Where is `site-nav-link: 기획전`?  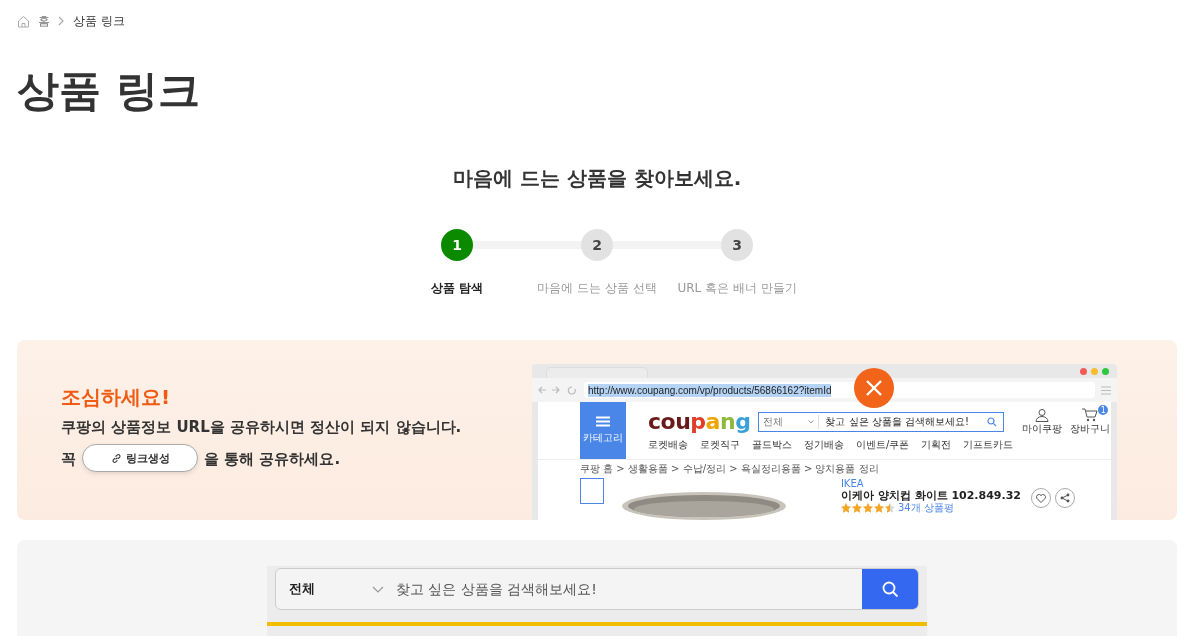
site-nav-link: 기획전 is located at coordinates (936, 445).